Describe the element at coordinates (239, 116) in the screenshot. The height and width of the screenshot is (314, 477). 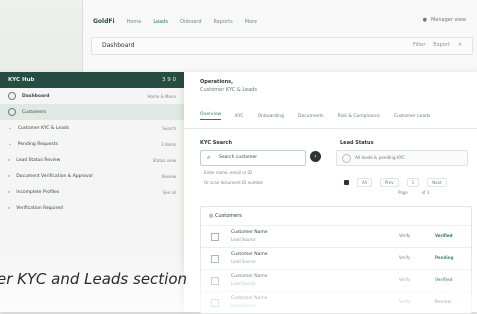
I see `tab-kyc: KYC` at that location.